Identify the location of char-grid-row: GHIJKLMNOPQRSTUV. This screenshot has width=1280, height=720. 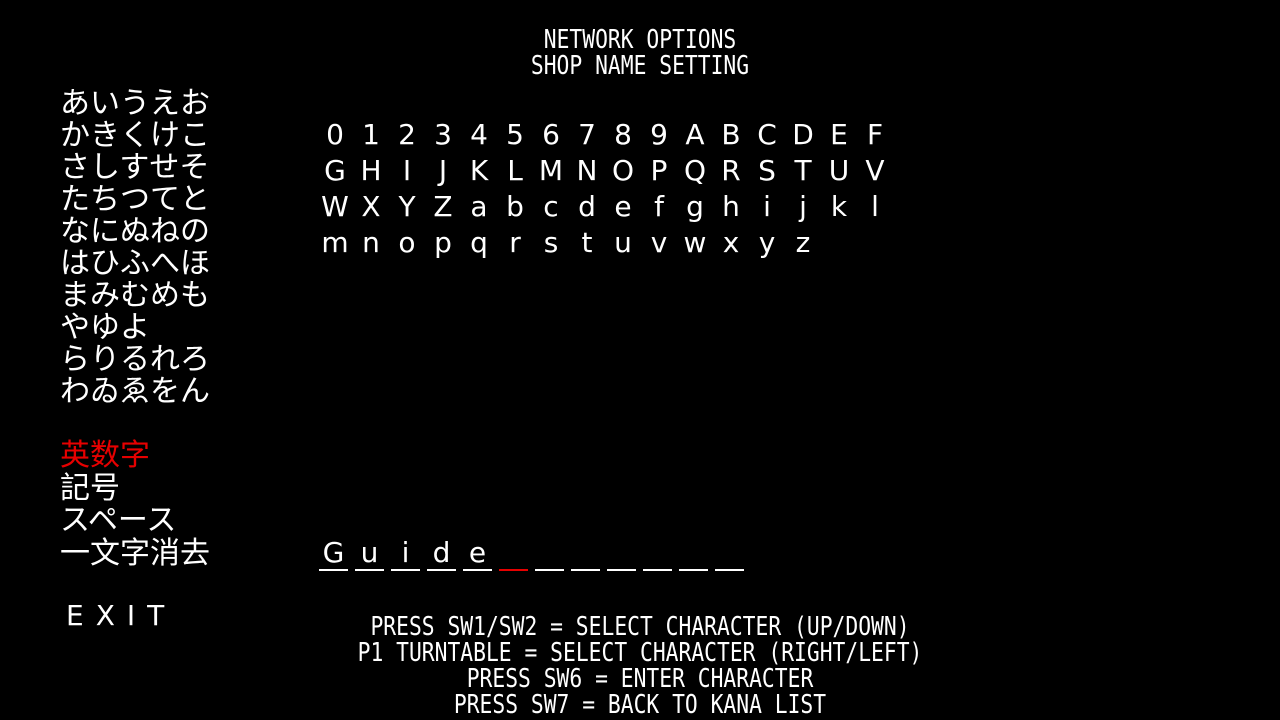
(605, 171).